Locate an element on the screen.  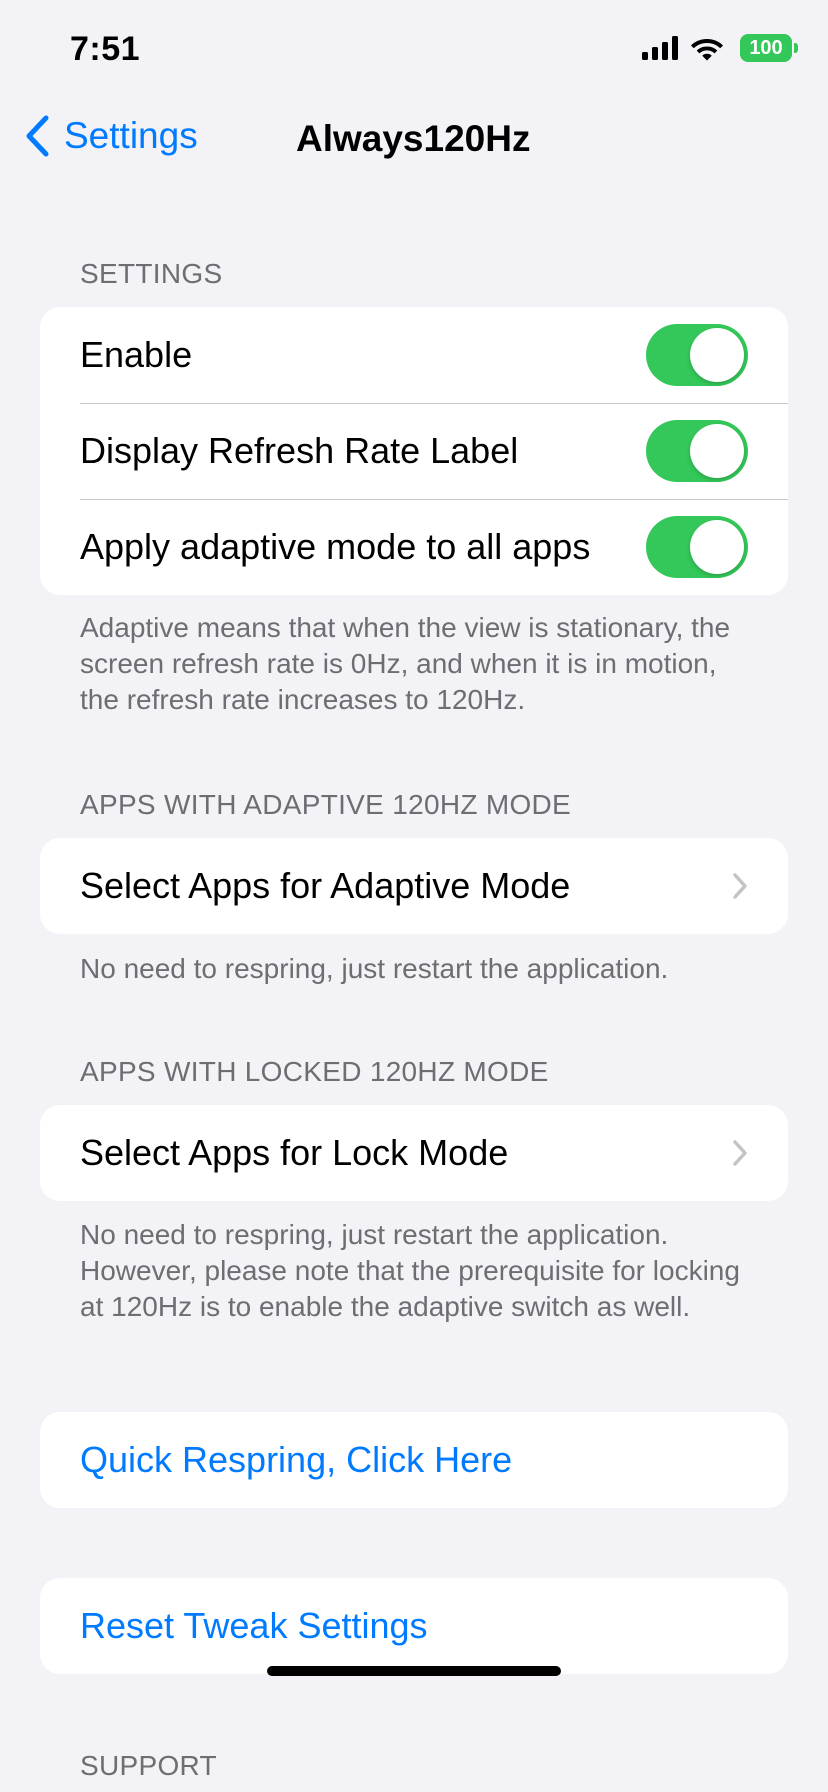
status-bar: 7:51 100 is located at coordinates (414, 50).